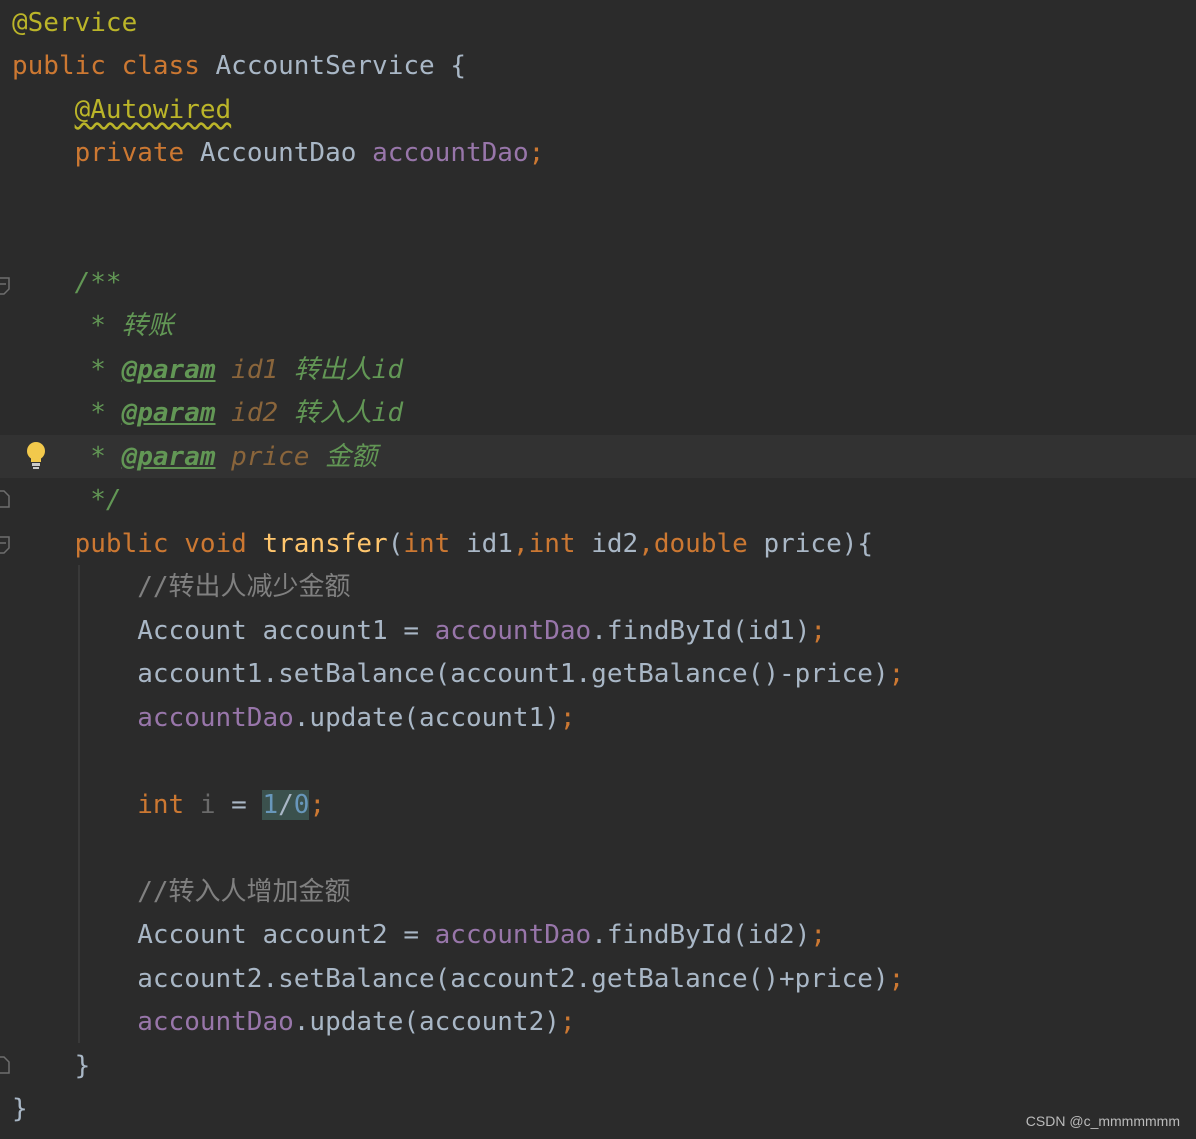  I want to click on method-call: .update(account1), so click(426, 718).